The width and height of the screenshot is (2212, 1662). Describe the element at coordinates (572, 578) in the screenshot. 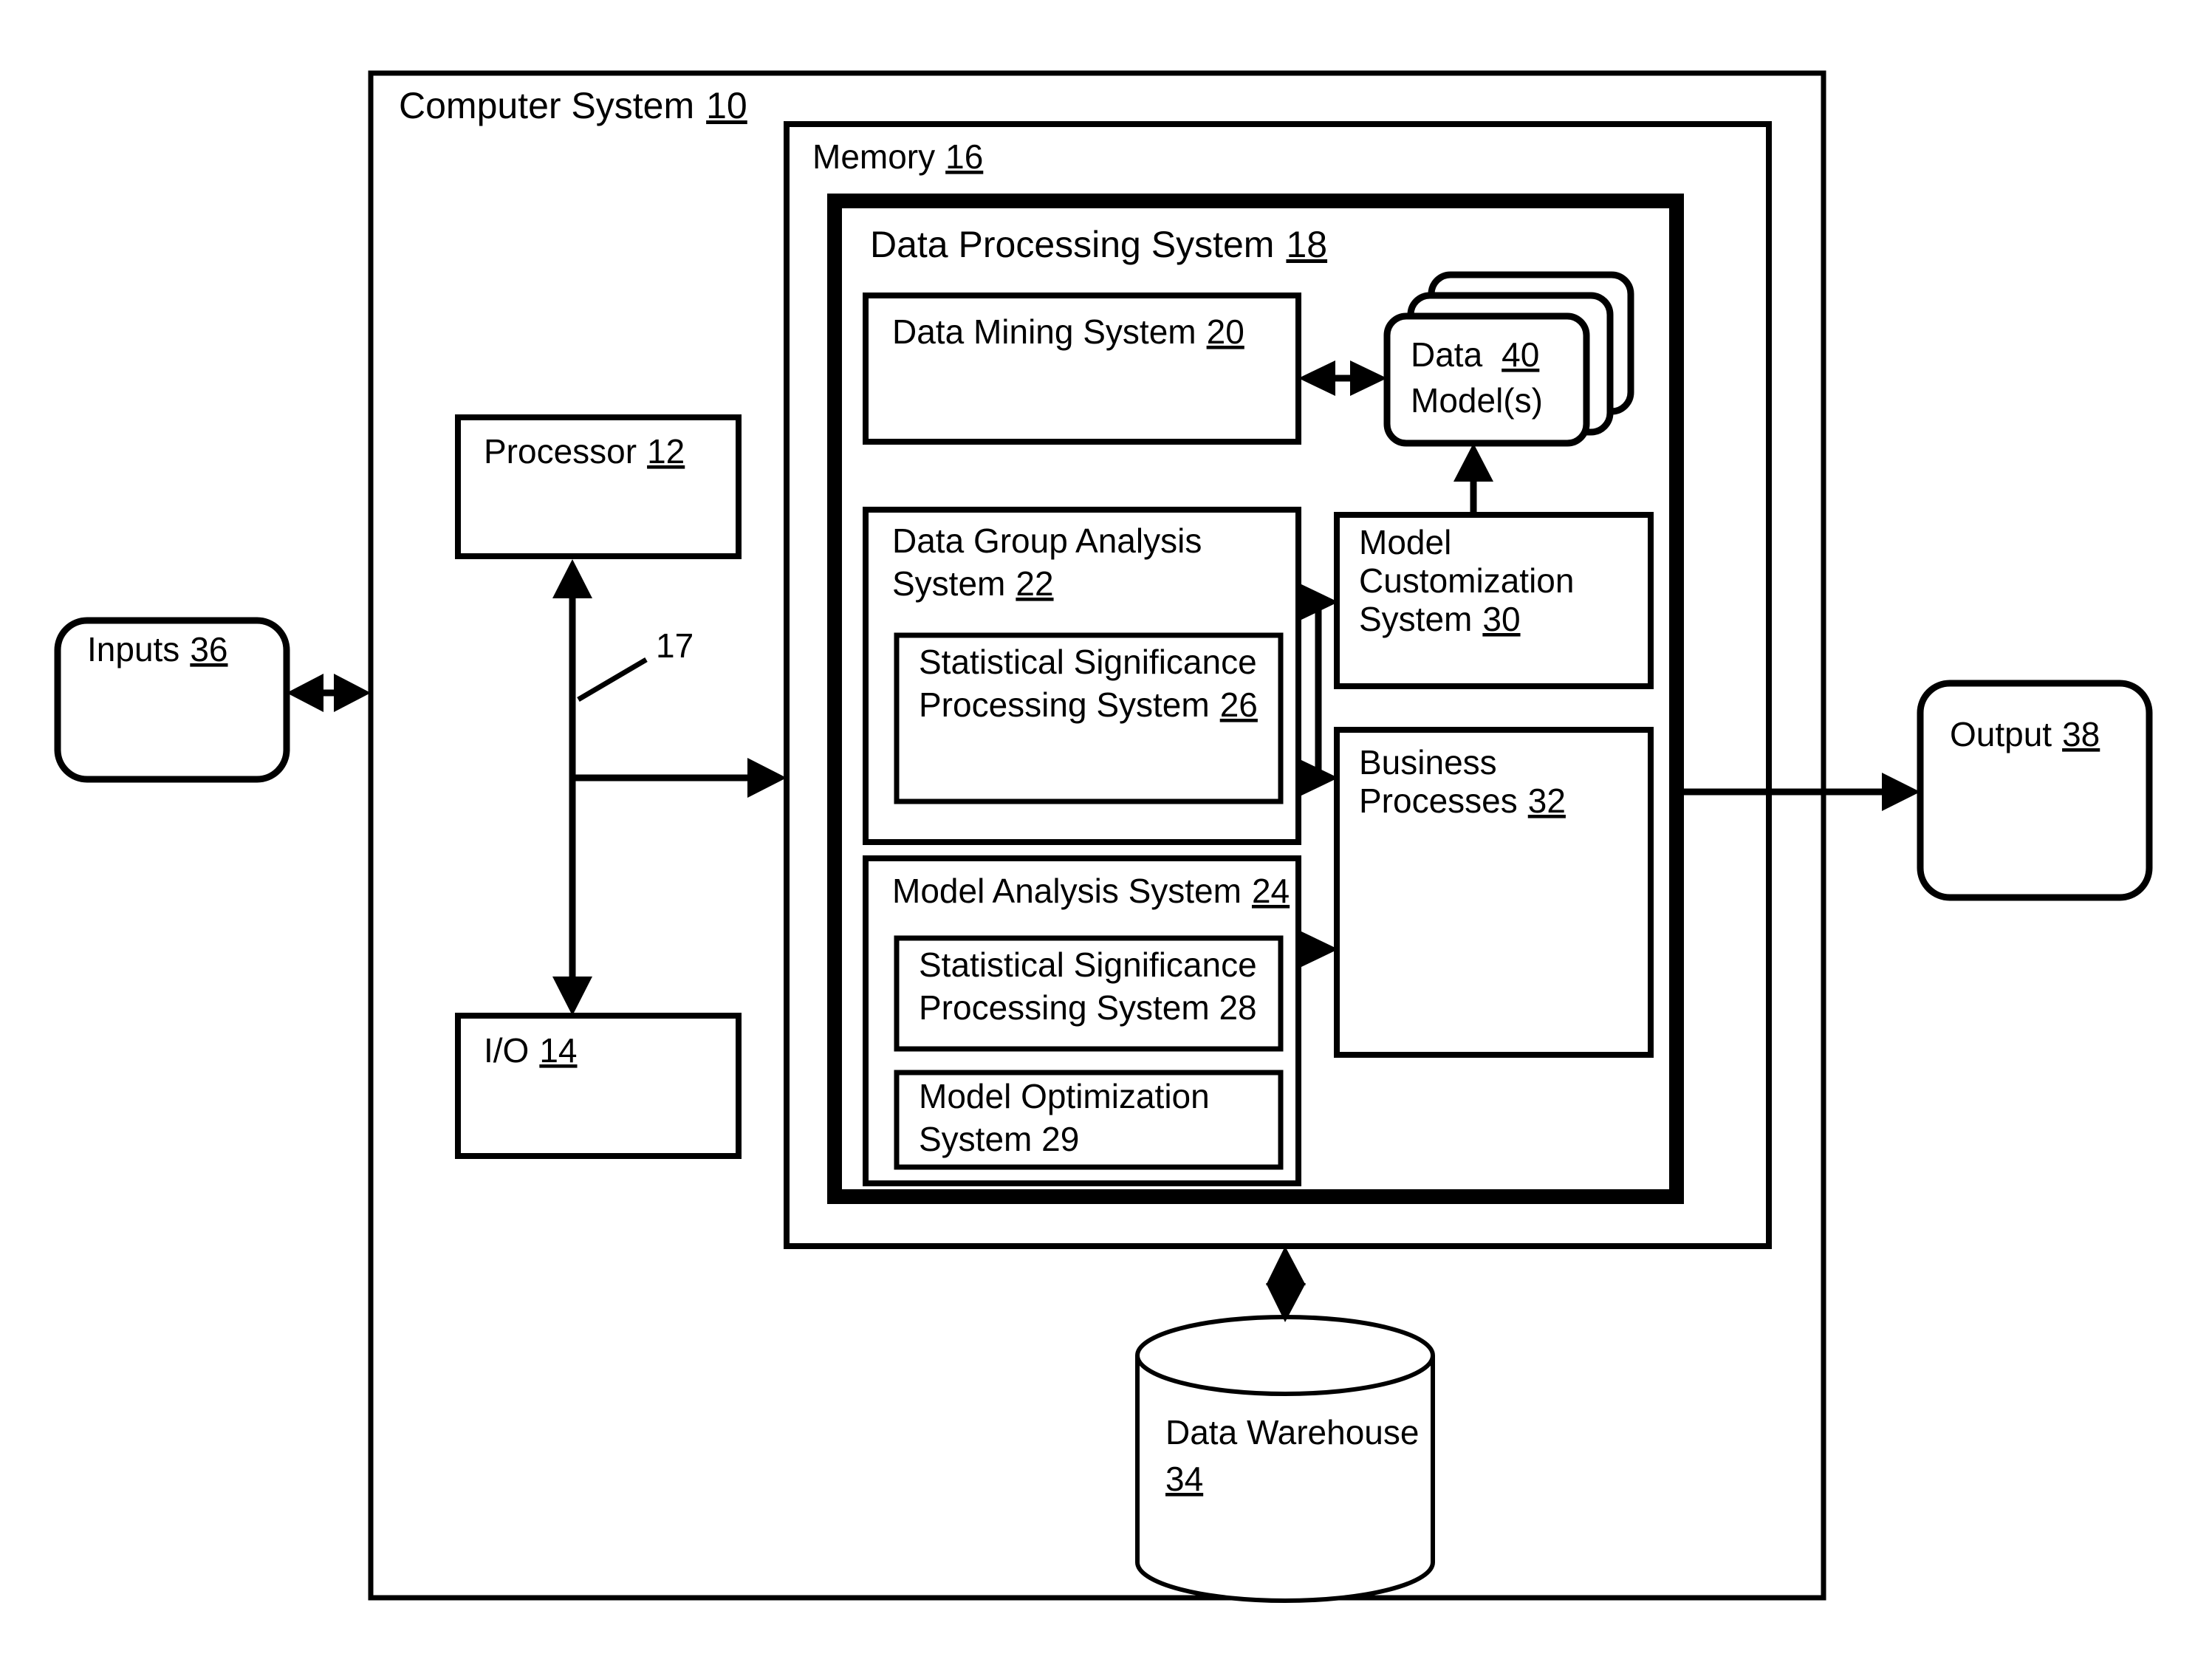

I see `bus-arrow-head-up` at that location.